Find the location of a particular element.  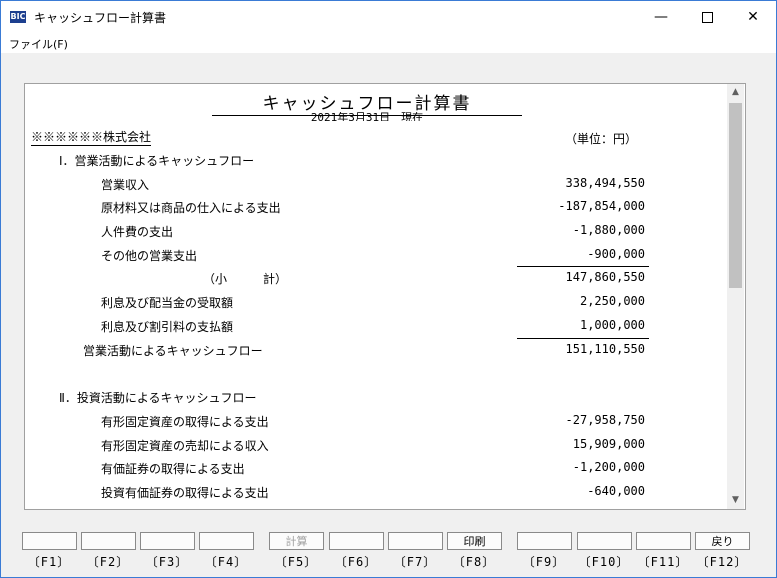

close-icon: ✕ is located at coordinates (753, 17).